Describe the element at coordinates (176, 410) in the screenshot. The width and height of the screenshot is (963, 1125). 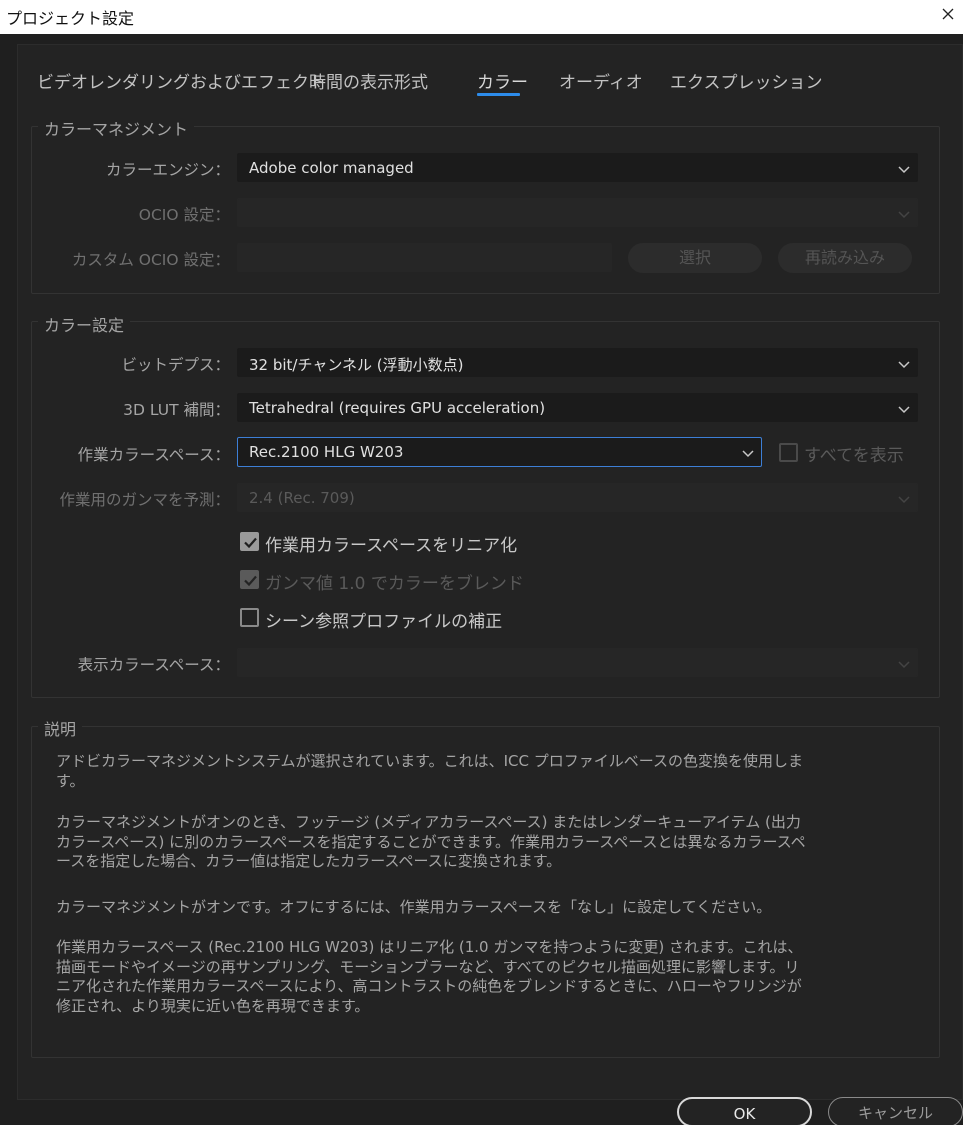
I see `lut-interpolation-label: 3D LUT 補間：` at that location.